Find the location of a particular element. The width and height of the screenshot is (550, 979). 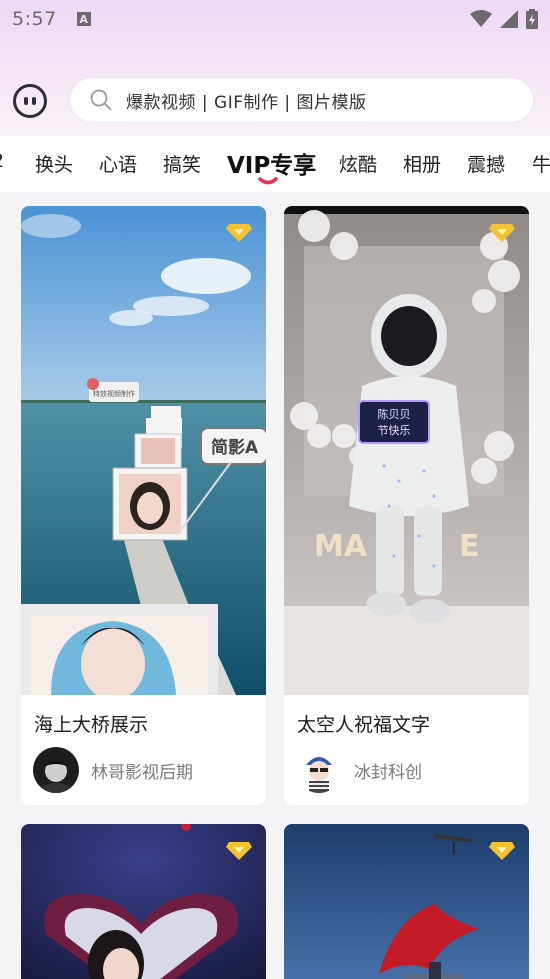

svg-text: E is located at coordinates (469, 546).